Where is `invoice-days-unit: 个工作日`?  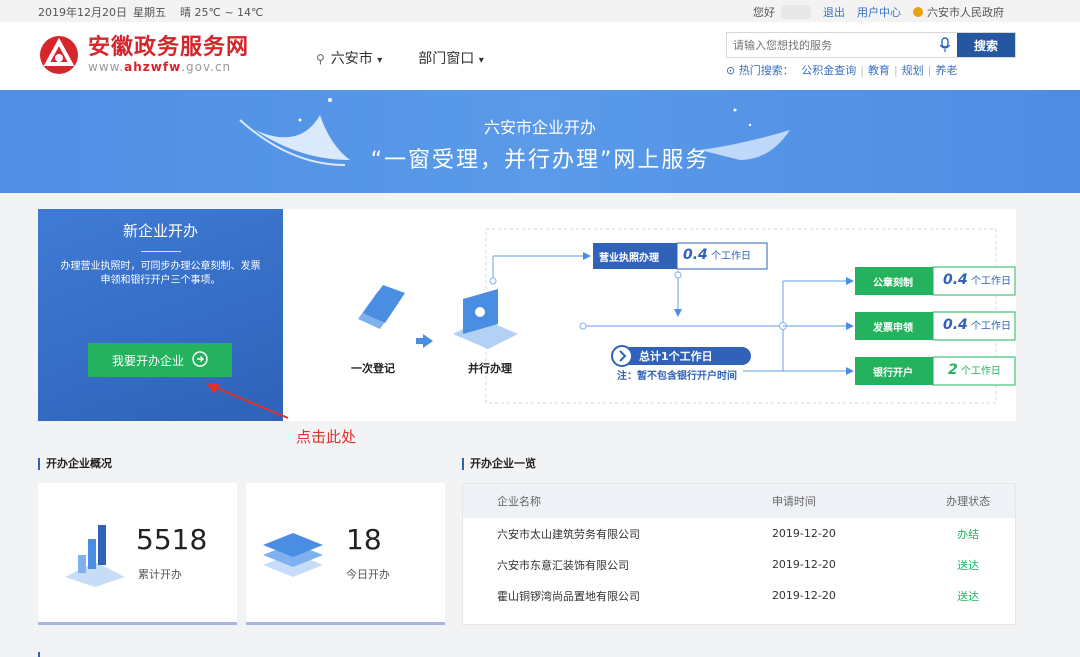
invoice-days-unit: 个工作日 is located at coordinates (991, 326).